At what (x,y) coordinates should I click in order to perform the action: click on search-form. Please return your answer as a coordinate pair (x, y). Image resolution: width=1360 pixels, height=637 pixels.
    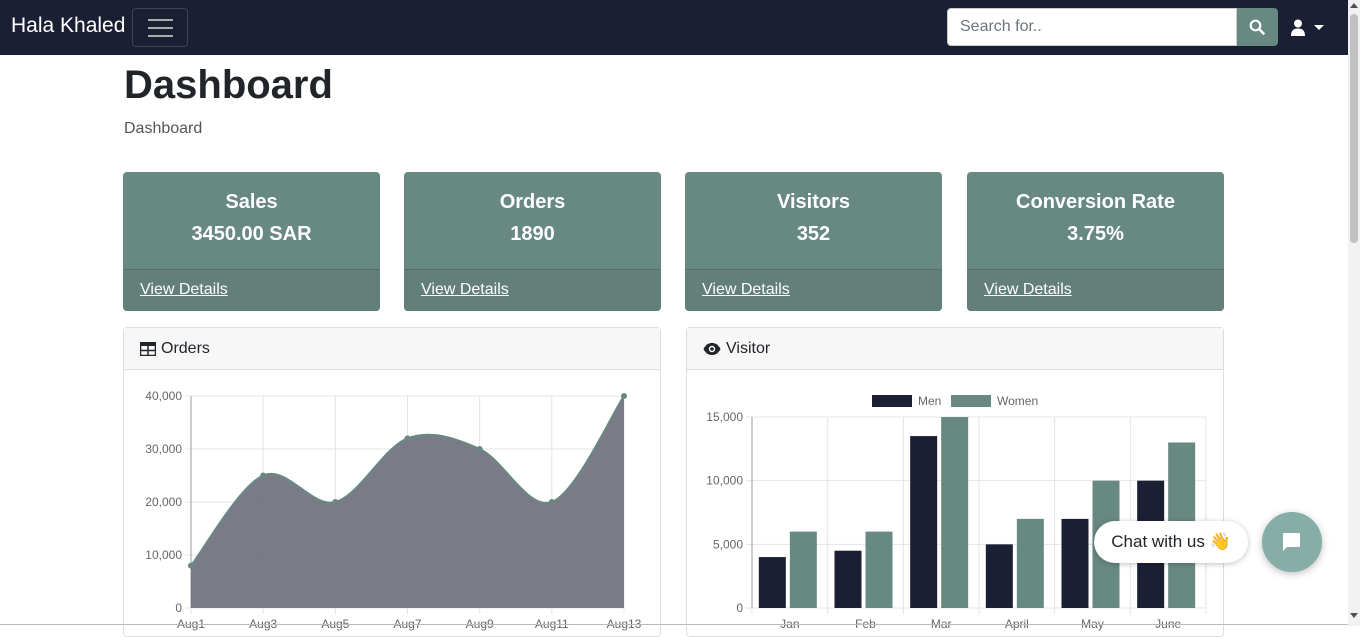
    Looking at the image, I should click on (1112, 27).